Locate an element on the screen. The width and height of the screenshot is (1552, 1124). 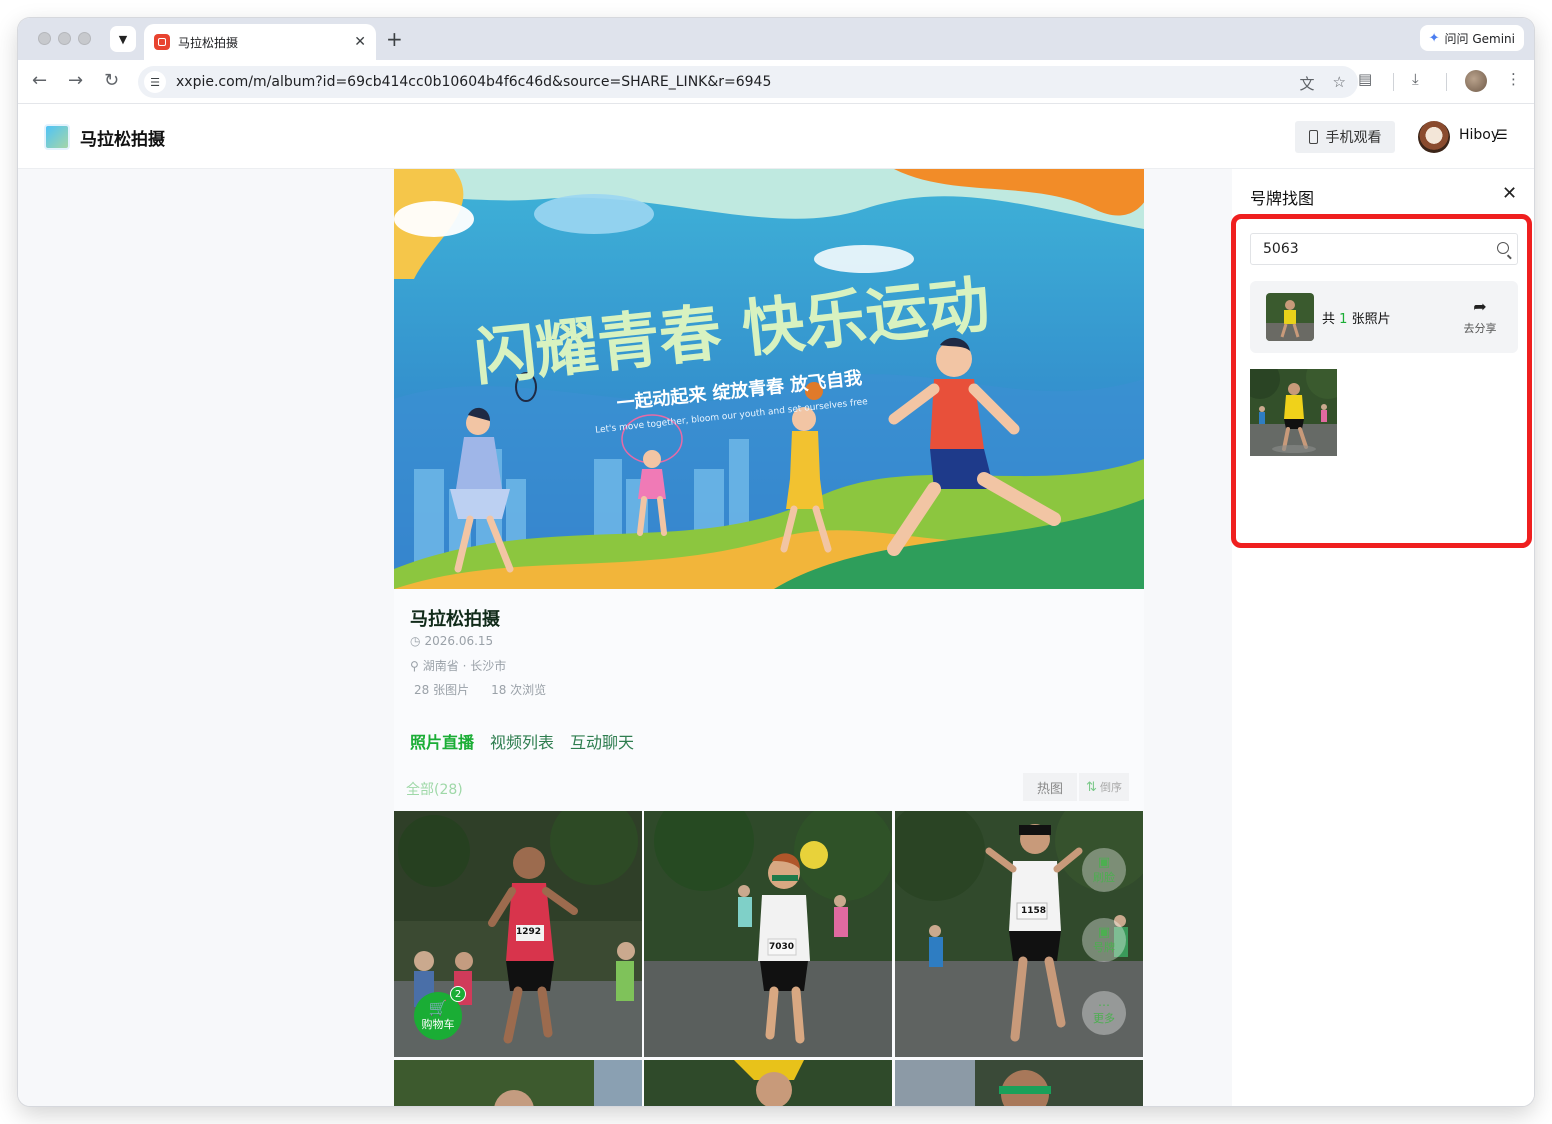
bib-search-value: 5063 is located at coordinates (1281, 249).